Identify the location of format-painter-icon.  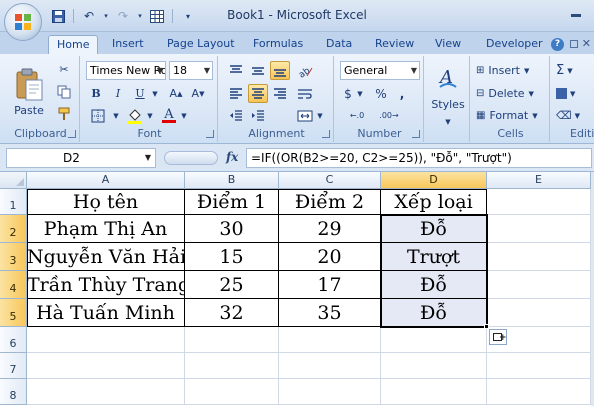
(64, 113).